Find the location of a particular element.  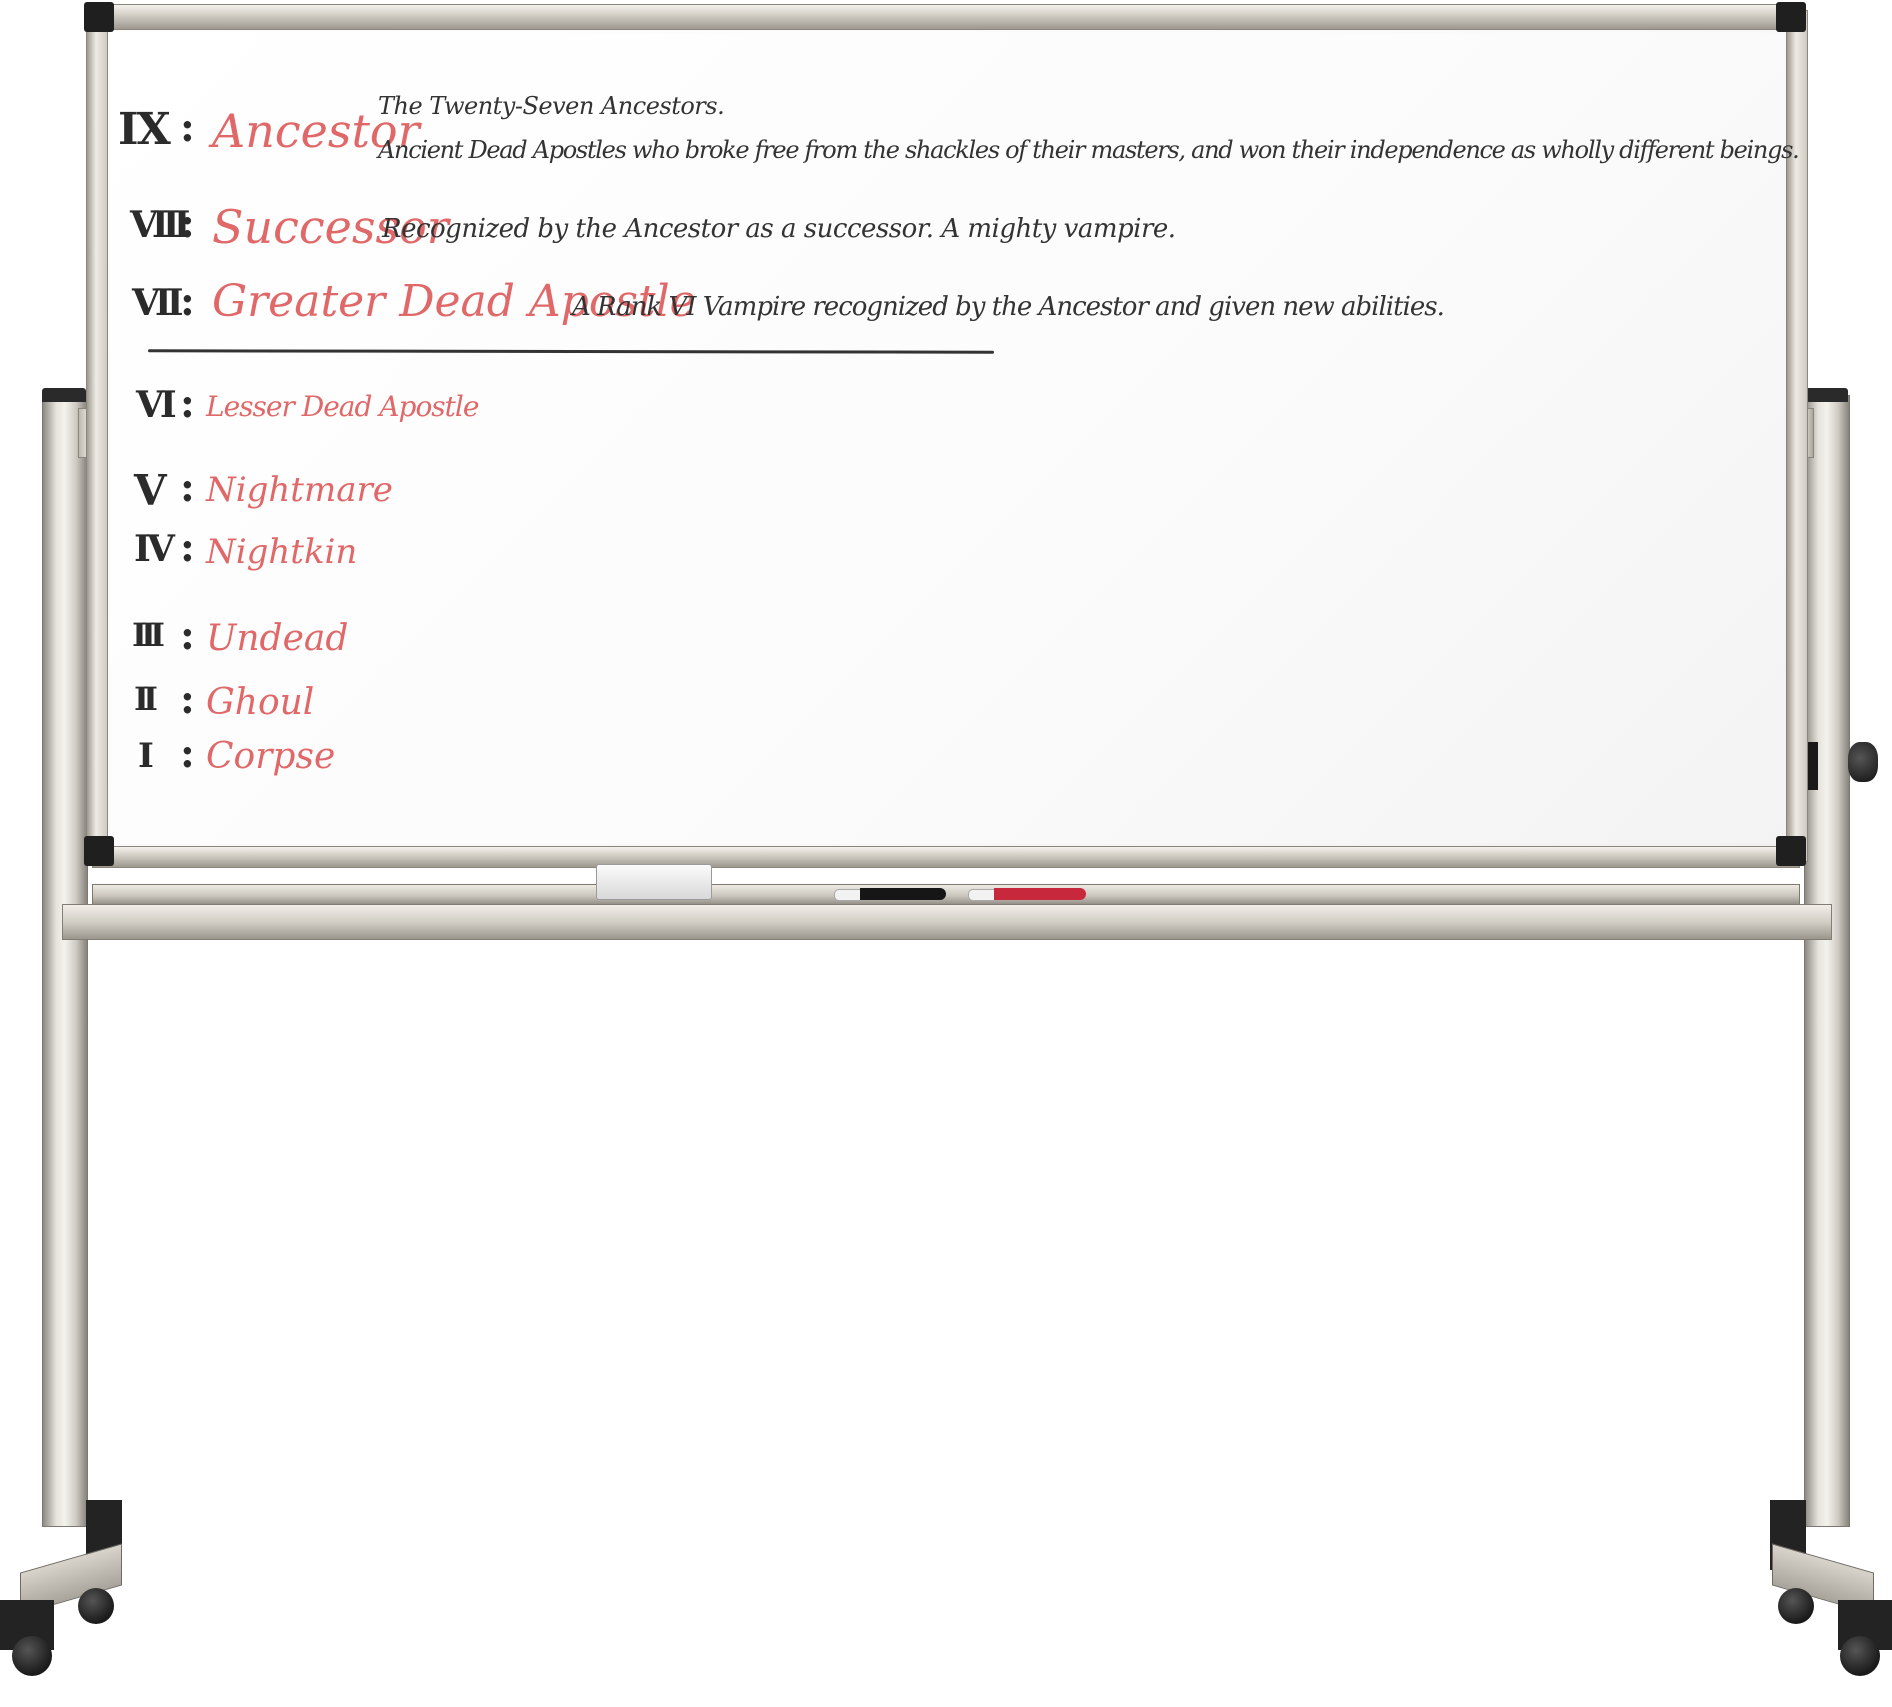

frame-corner-top-left is located at coordinates (99, 17).